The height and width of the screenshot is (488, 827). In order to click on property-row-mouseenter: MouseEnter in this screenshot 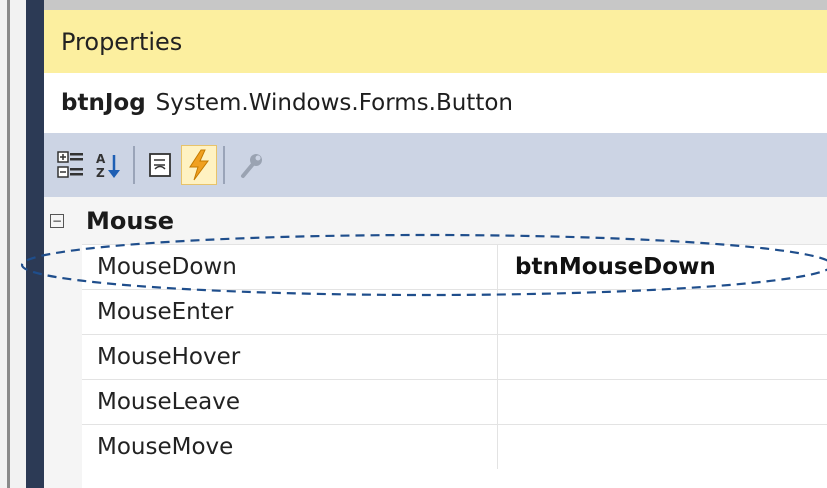, I will do `click(454, 311)`.